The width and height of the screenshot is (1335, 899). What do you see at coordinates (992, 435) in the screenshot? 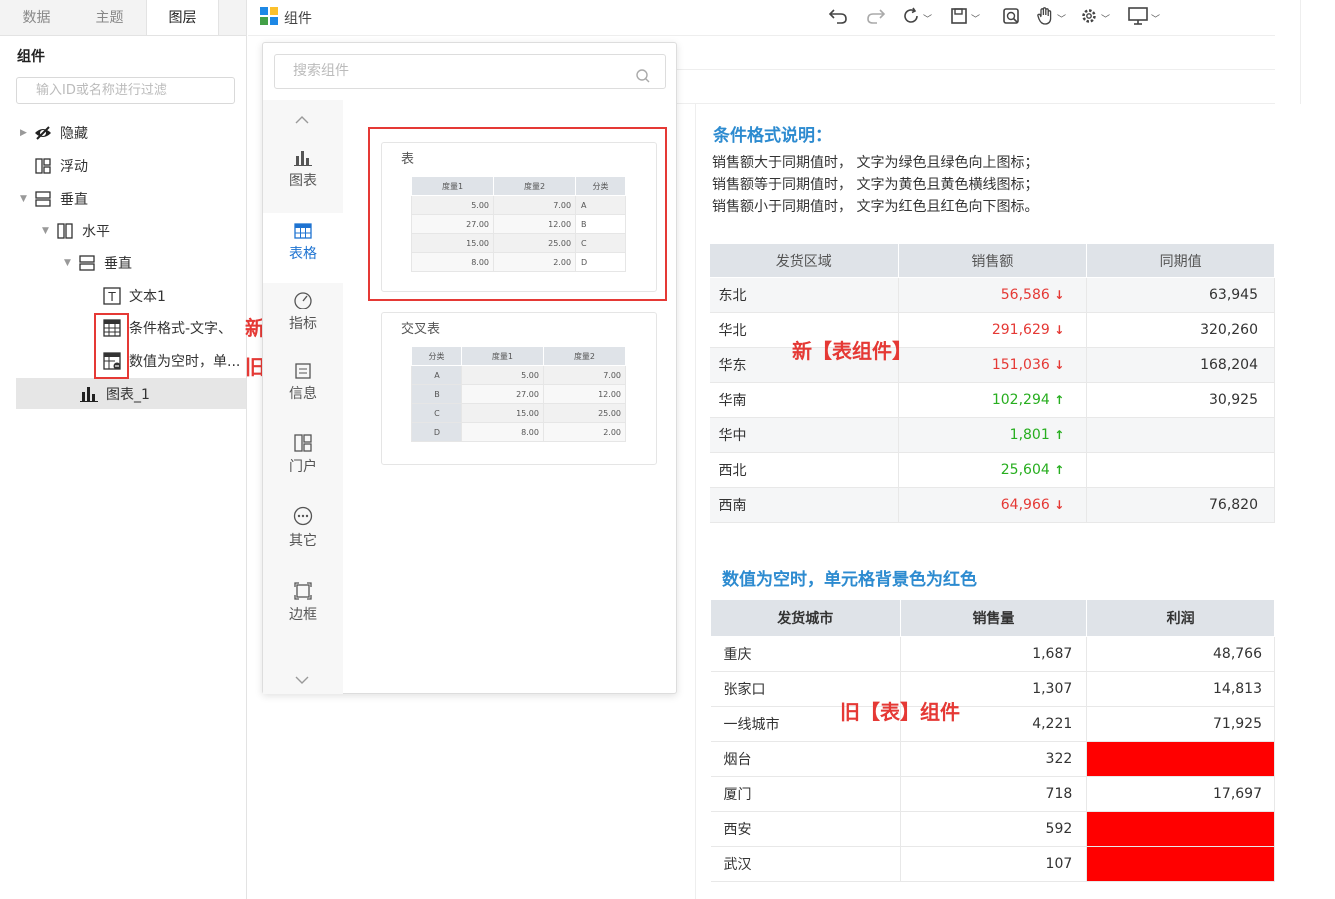
I see `table-row: 华中 1,801 ↑` at bounding box center [992, 435].